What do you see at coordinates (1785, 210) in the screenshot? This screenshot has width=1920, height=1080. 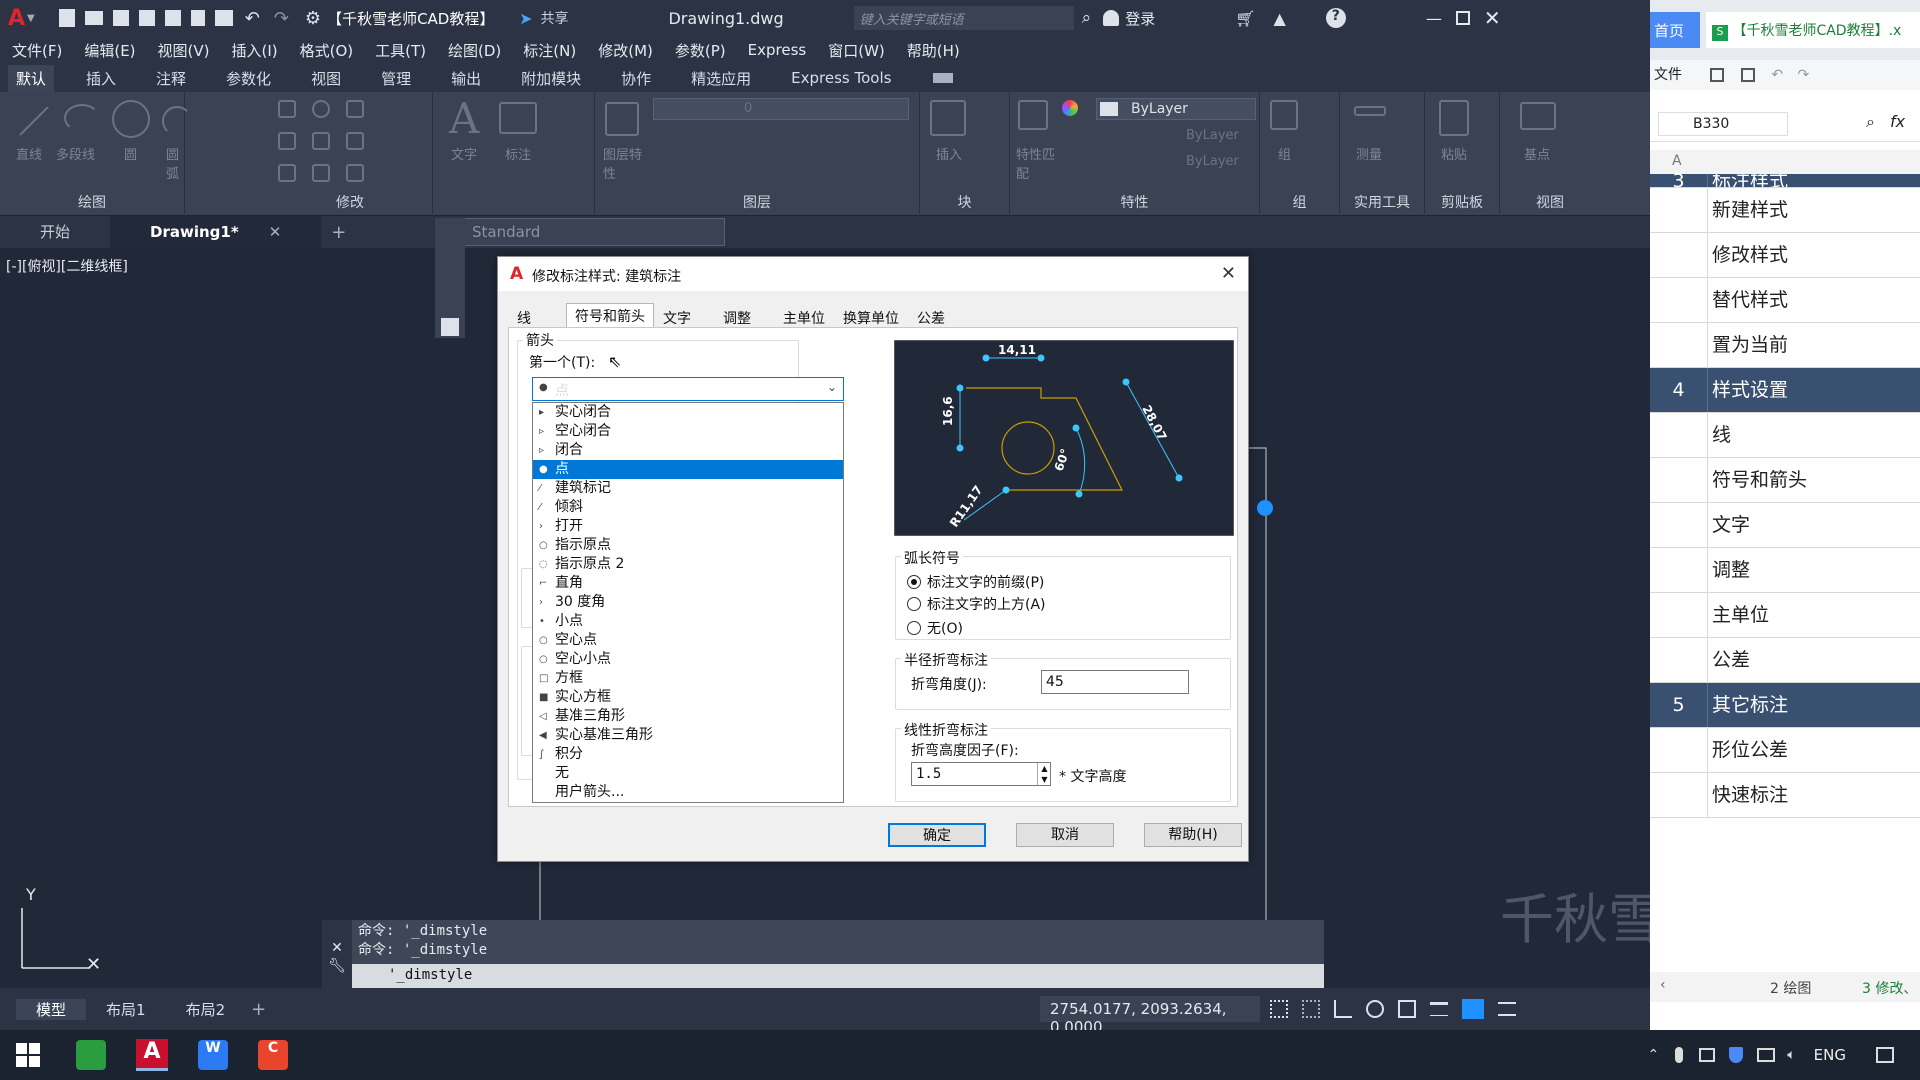 I see `spreadsheet-row: 新建样式` at bounding box center [1785, 210].